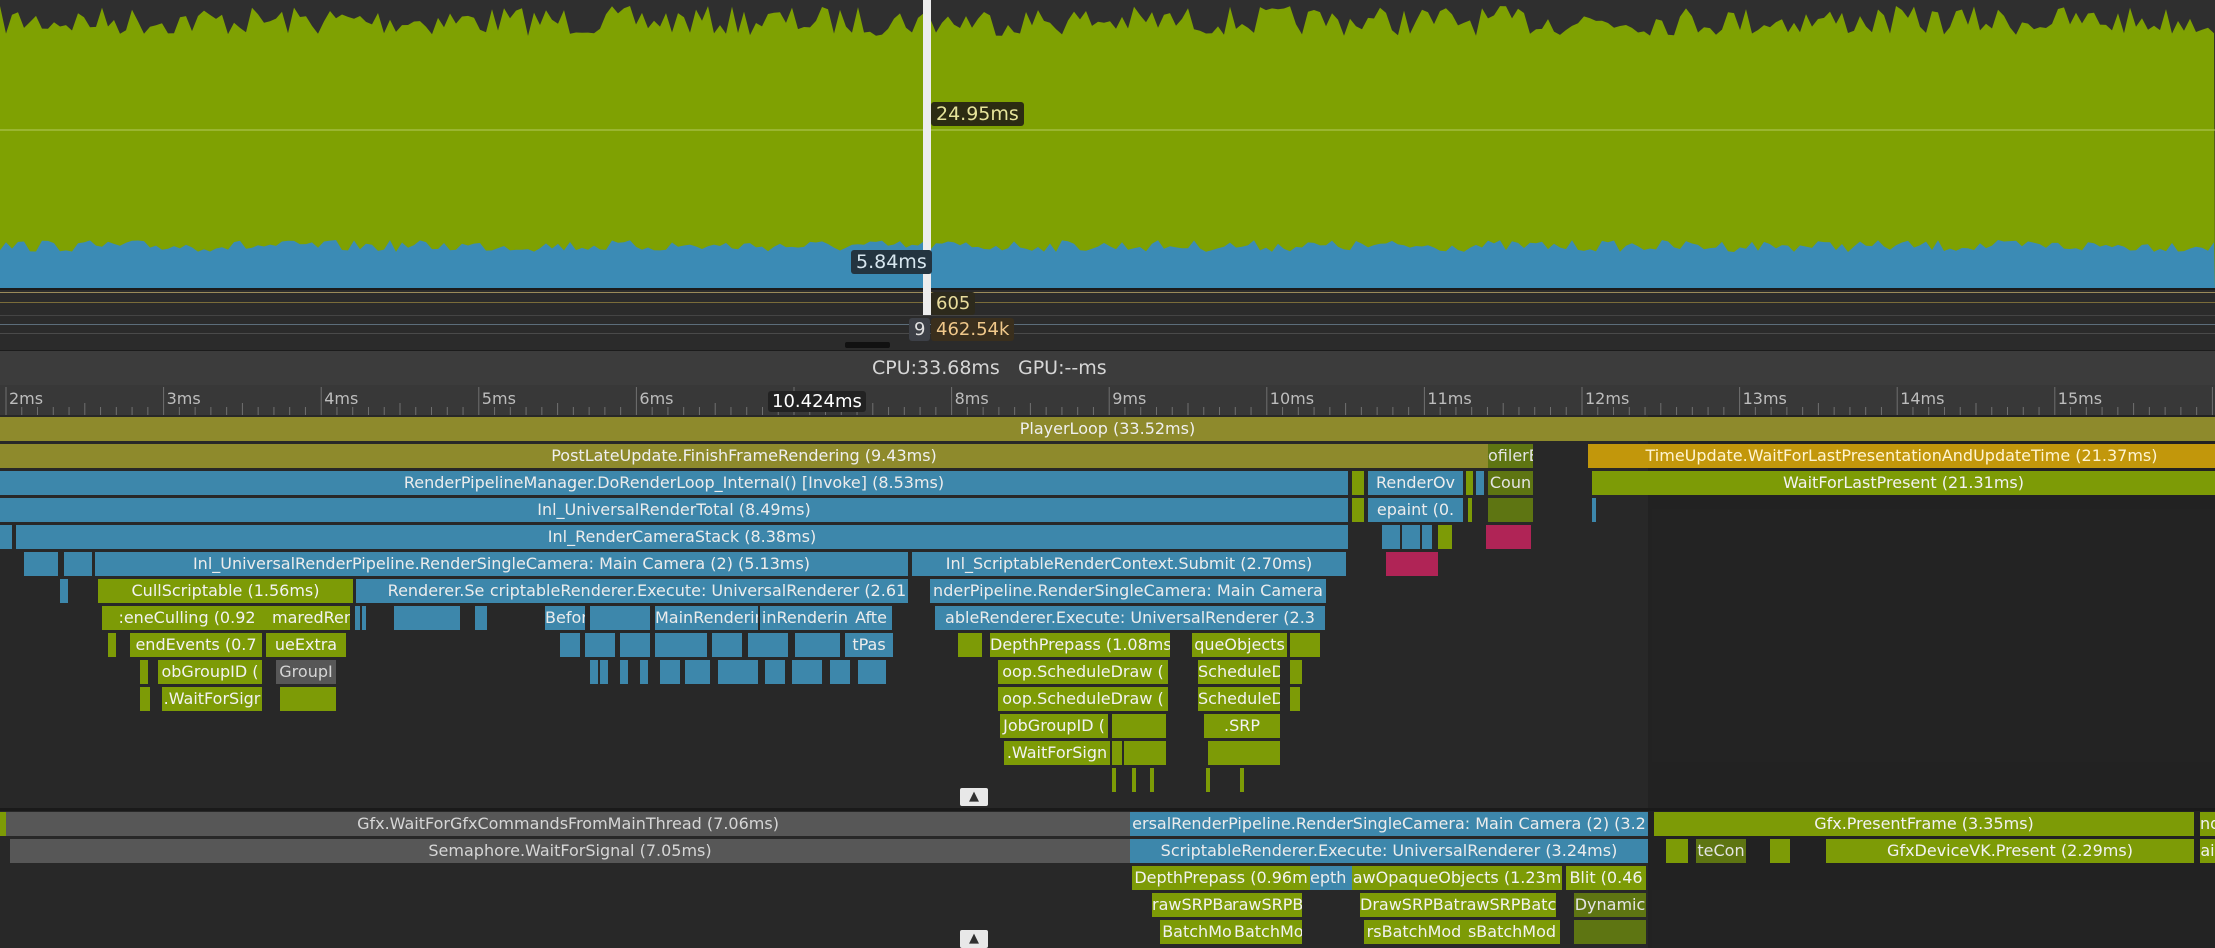  I want to click on main-thread-marker: MainRenderin, so click(706, 618).